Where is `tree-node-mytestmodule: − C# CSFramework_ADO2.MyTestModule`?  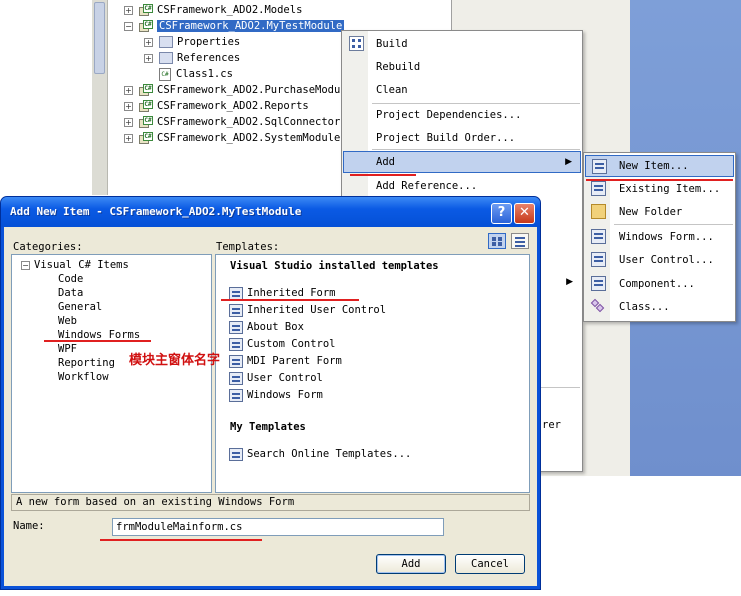 tree-node-mytestmodule: − C# CSFramework_ADO2.MyTestModule is located at coordinates (234, 26).